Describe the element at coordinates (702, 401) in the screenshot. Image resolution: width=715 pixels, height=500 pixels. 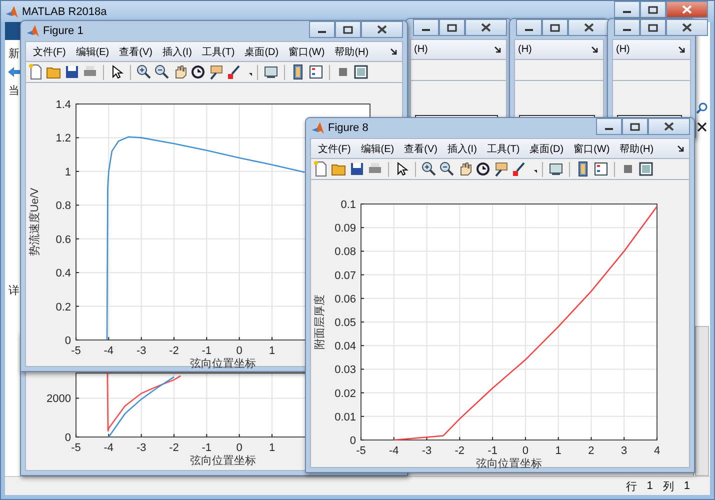
I see `scrollbar` at that location.